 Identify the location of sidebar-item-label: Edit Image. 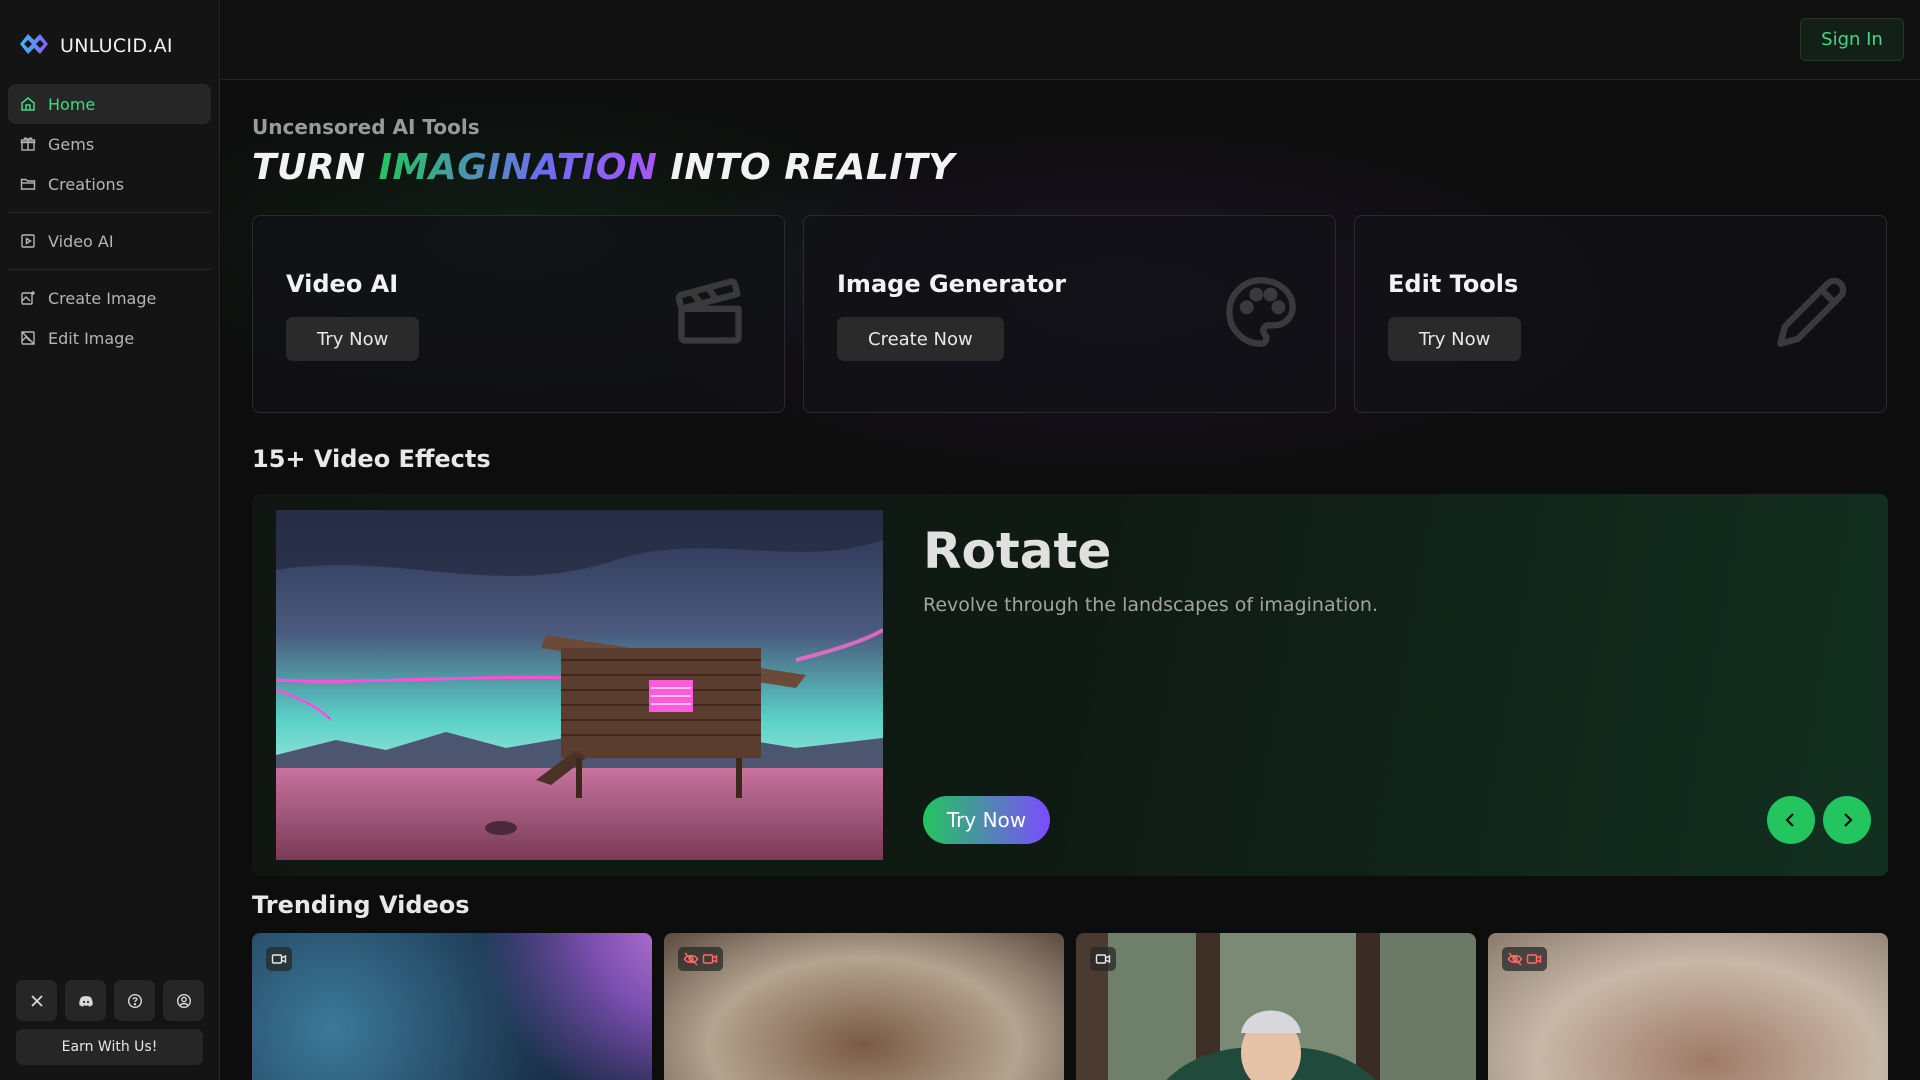
(91, 338).